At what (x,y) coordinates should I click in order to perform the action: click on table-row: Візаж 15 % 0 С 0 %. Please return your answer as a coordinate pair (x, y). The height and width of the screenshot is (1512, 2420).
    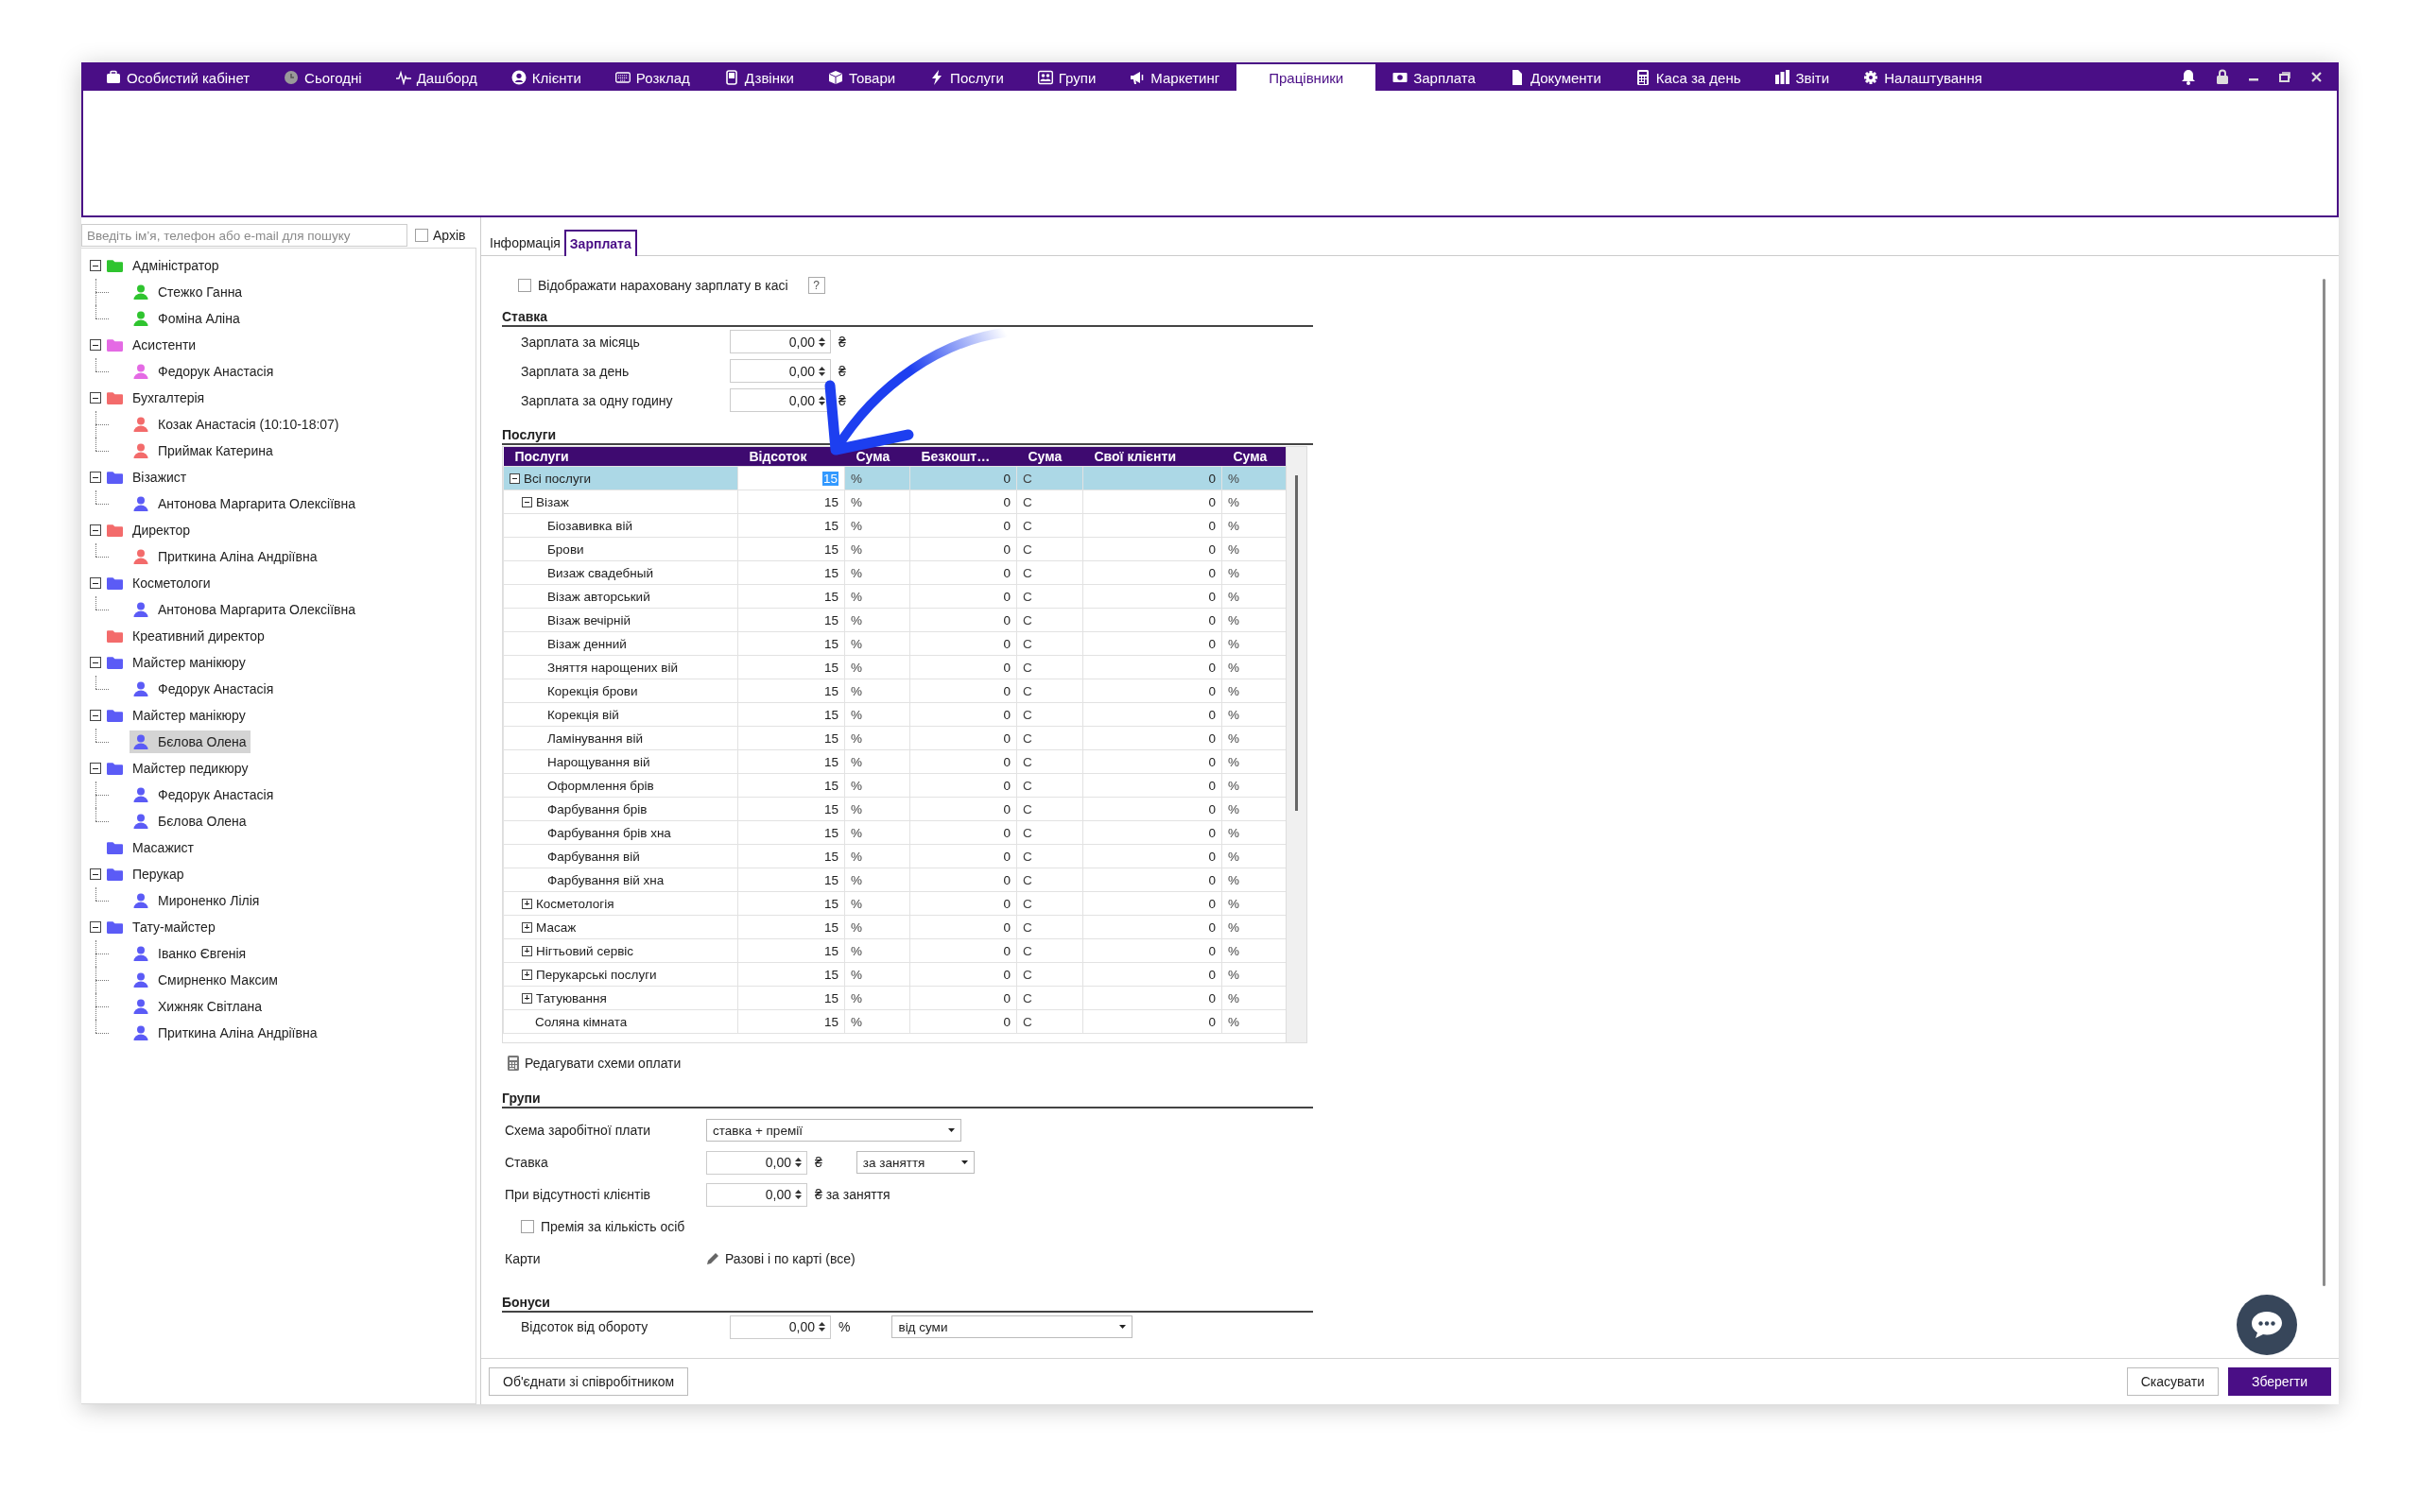
    Looking at the image, I should click on (895, 502).